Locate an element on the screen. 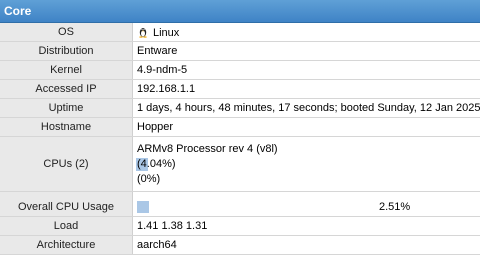  accessed-ip-label: Accessed IP is located at coordinates (66, 89).